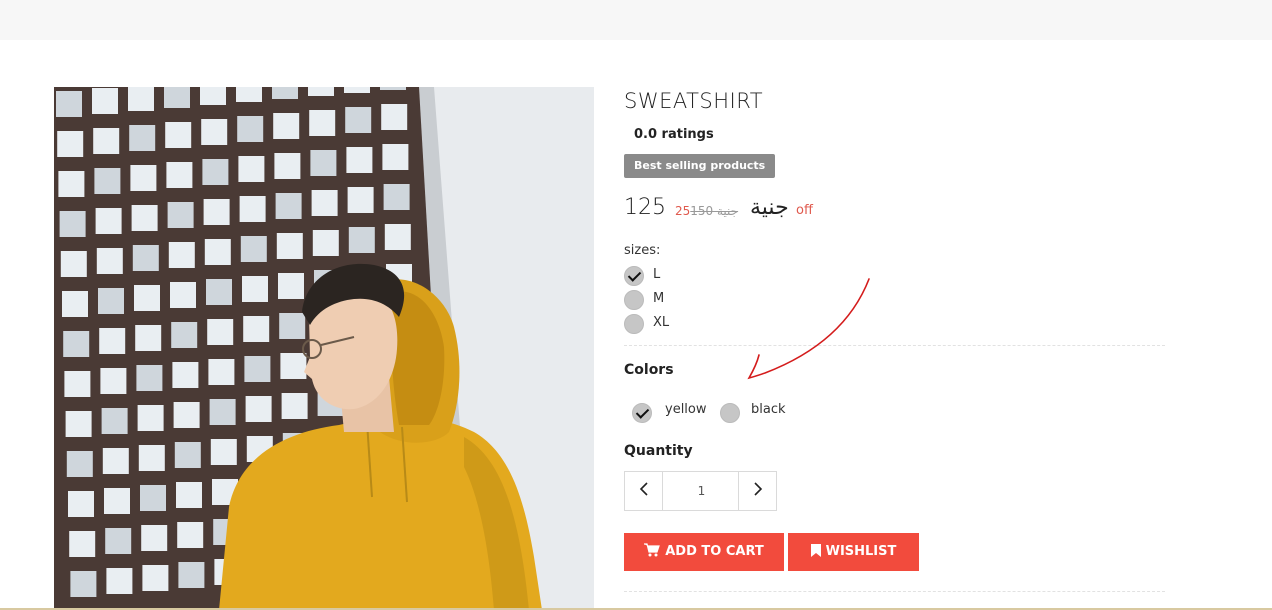 Image resolution: width=1272 pixels, height=610 pixels. What do you see at coordinates (769, 207) in the screenshot?
I see `currency-label: جنية` at bounding box center [769, 207].